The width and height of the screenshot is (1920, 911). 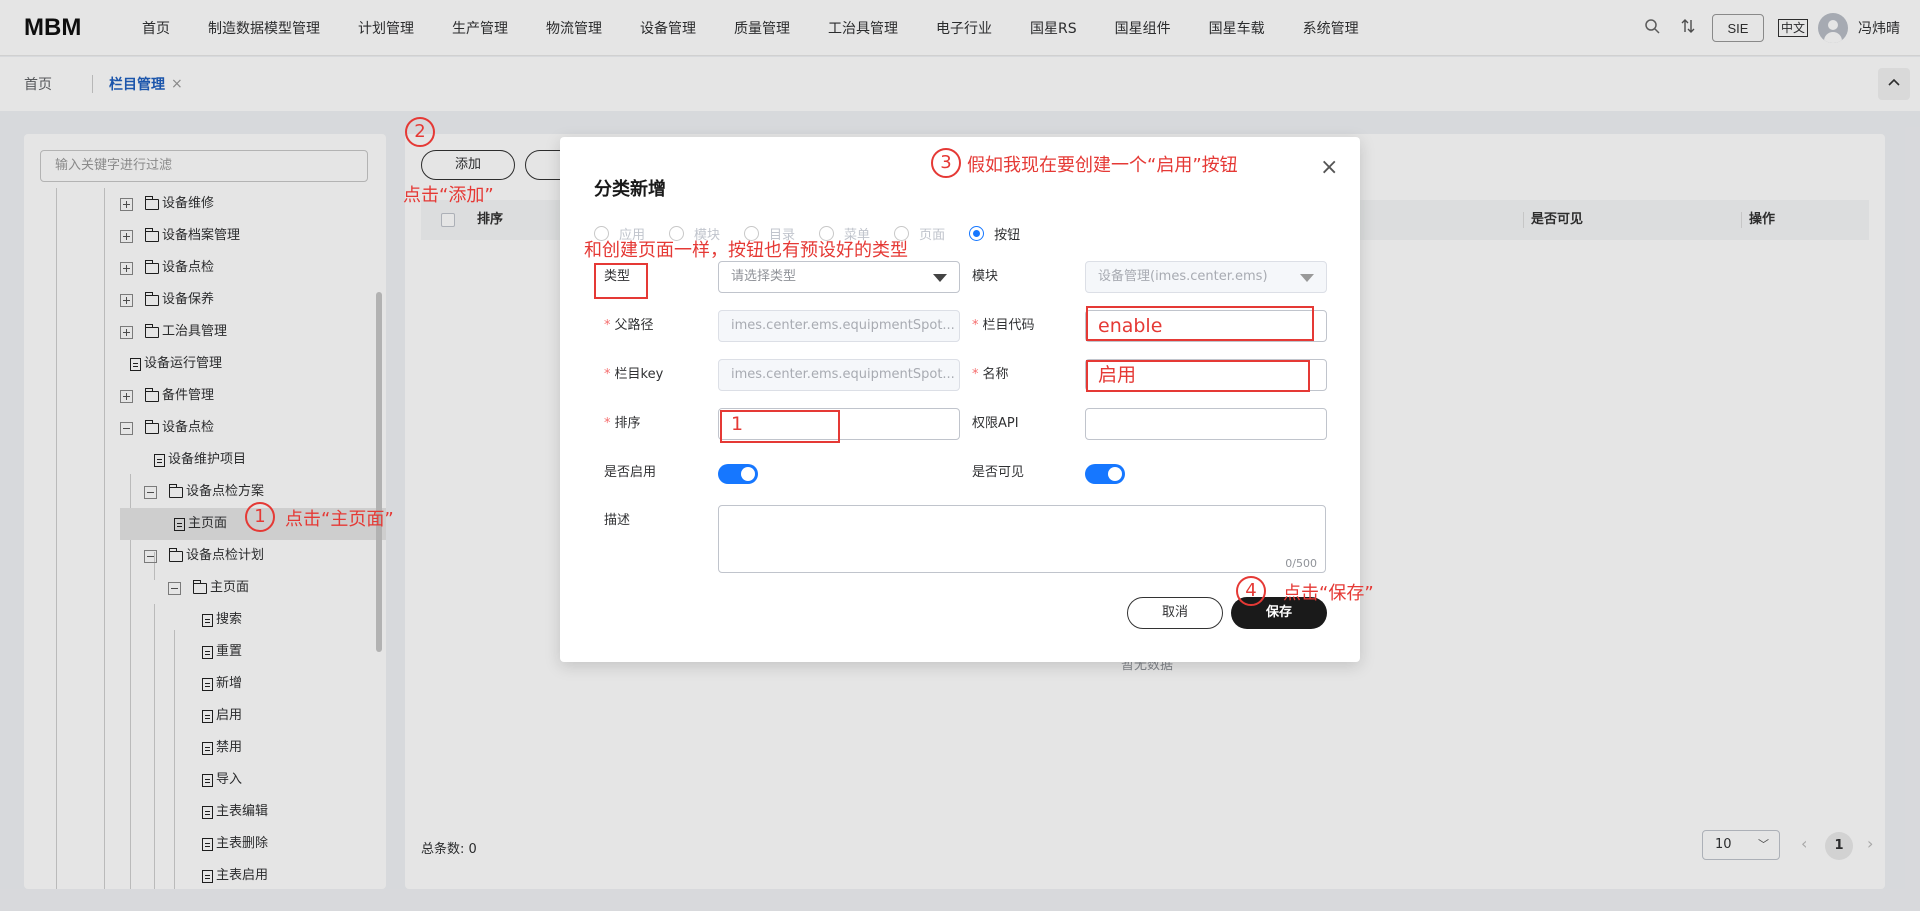 I want to click on annotation-text: 点击“保存”, so click(x=1328, y=593).